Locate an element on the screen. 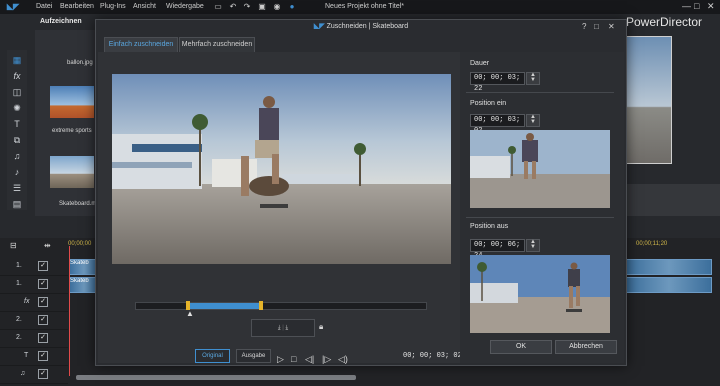 The height and width of the screenshot is (386, 720). video-clip is located at coordinates (669, 267).